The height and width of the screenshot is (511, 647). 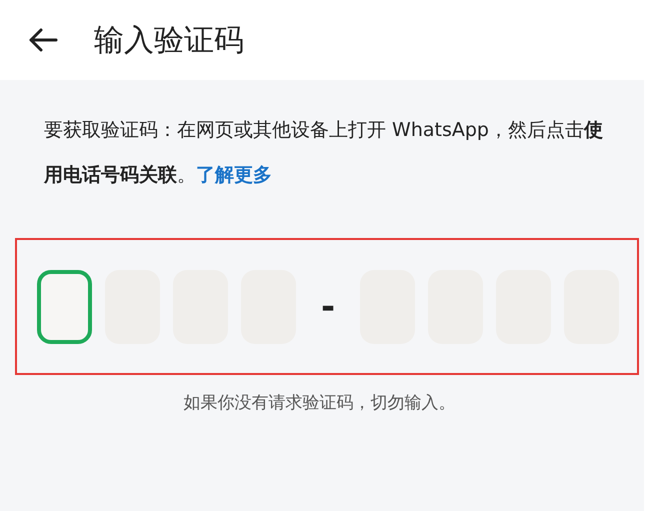 What do you see at coordinates (43, 40) in the screenshot?
I see `back-icon` at bounding box center [43, 40].